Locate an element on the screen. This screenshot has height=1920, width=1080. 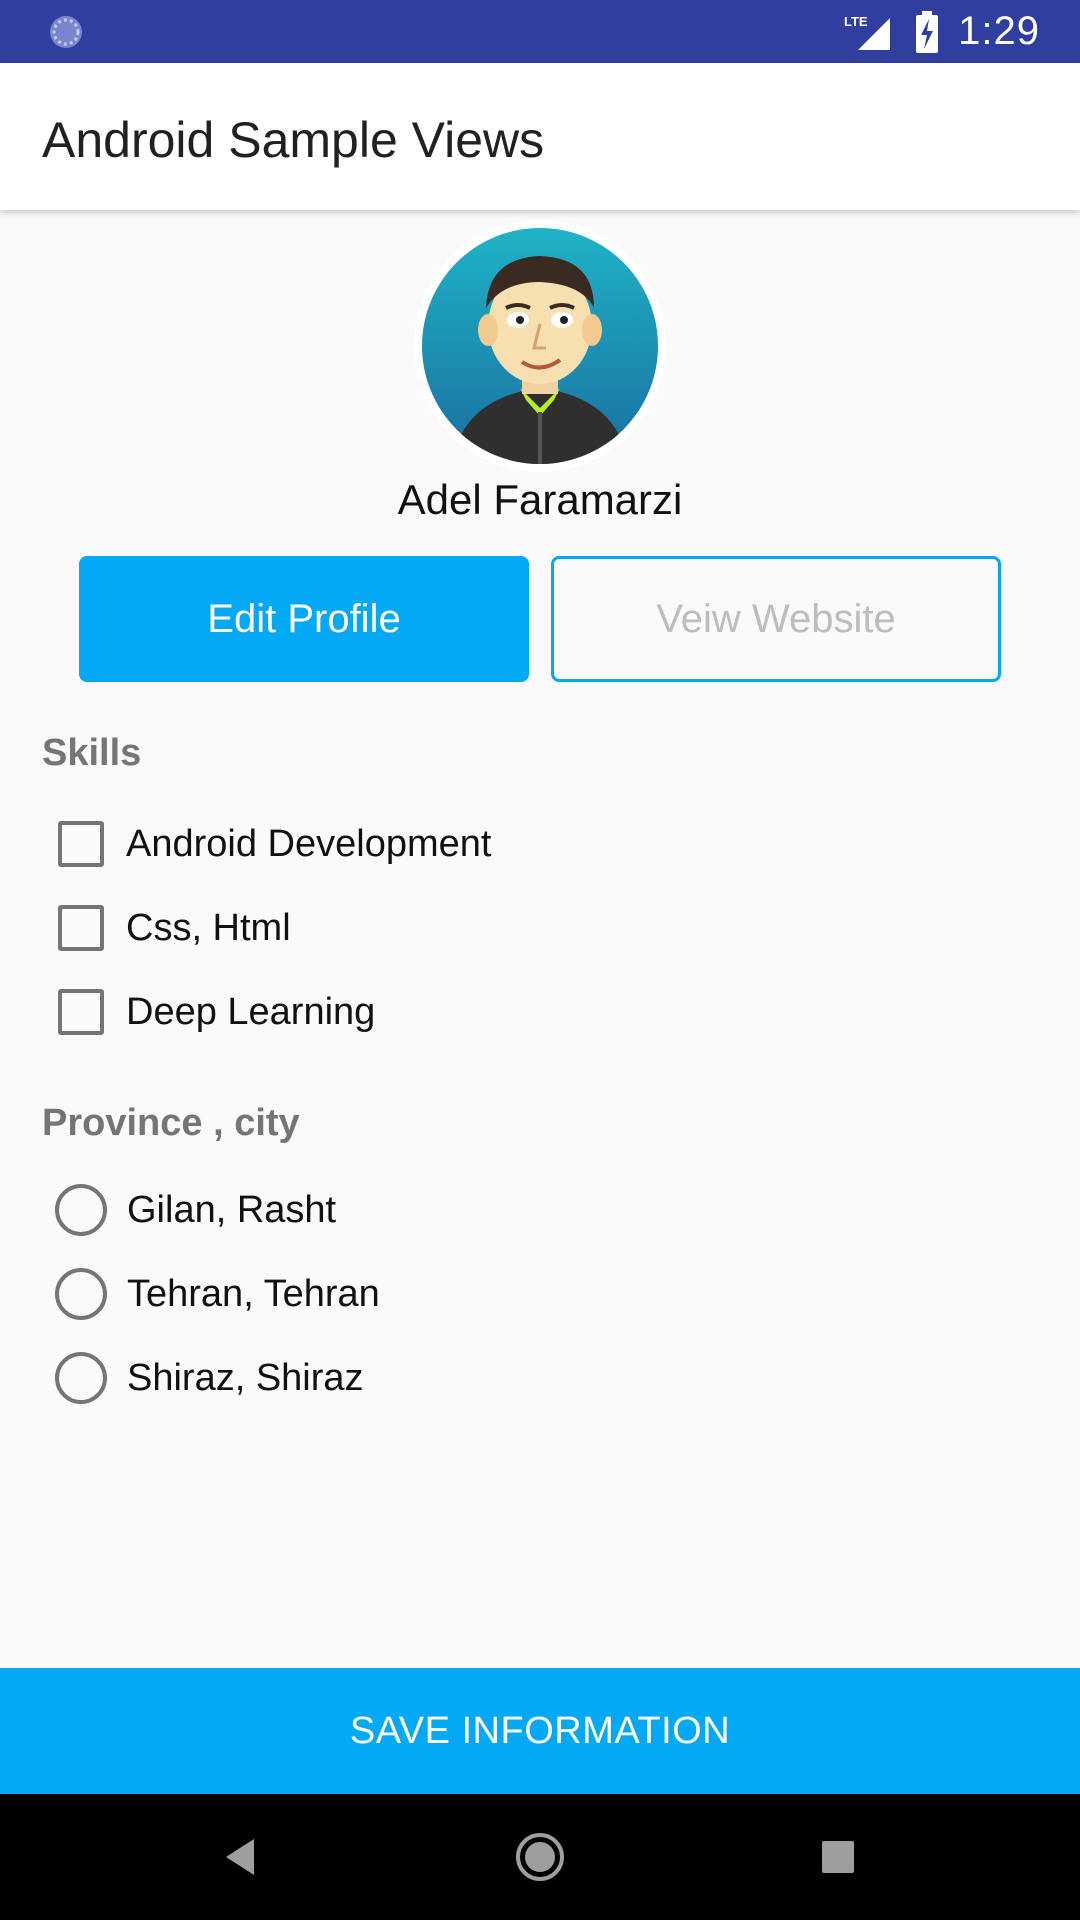
skill-label: Android Development is located at coordinates (309, 843).